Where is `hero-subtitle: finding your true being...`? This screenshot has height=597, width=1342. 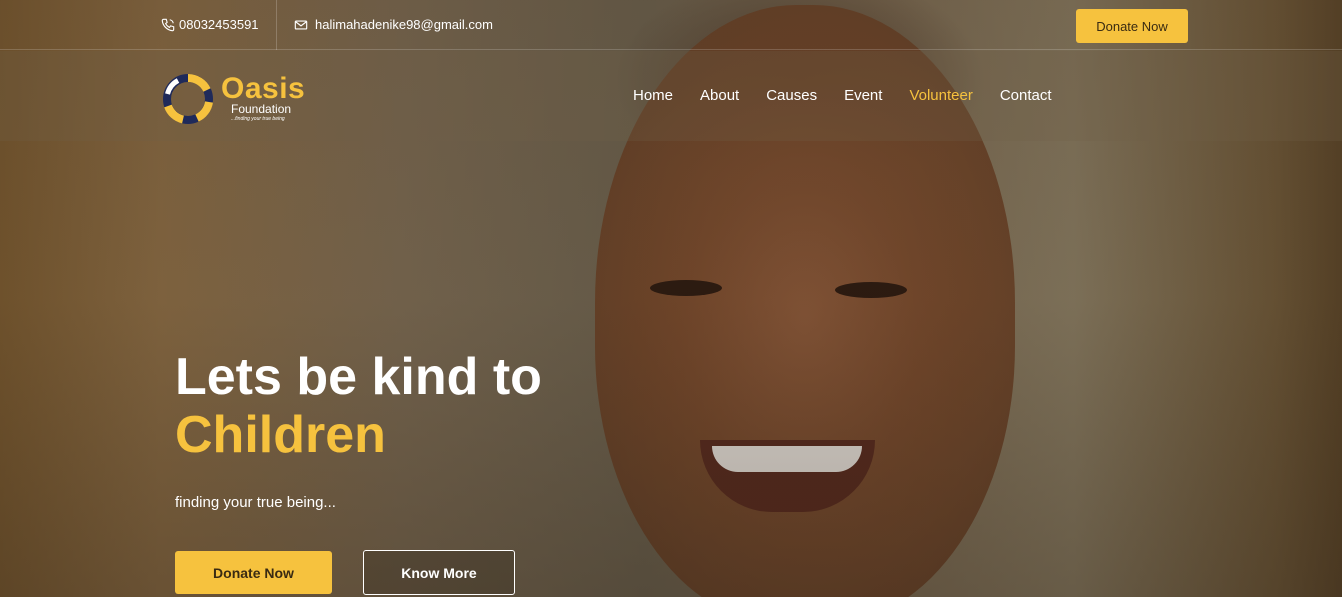
hero-subtitle: finding your true being... is located at coordinates (255, 502).